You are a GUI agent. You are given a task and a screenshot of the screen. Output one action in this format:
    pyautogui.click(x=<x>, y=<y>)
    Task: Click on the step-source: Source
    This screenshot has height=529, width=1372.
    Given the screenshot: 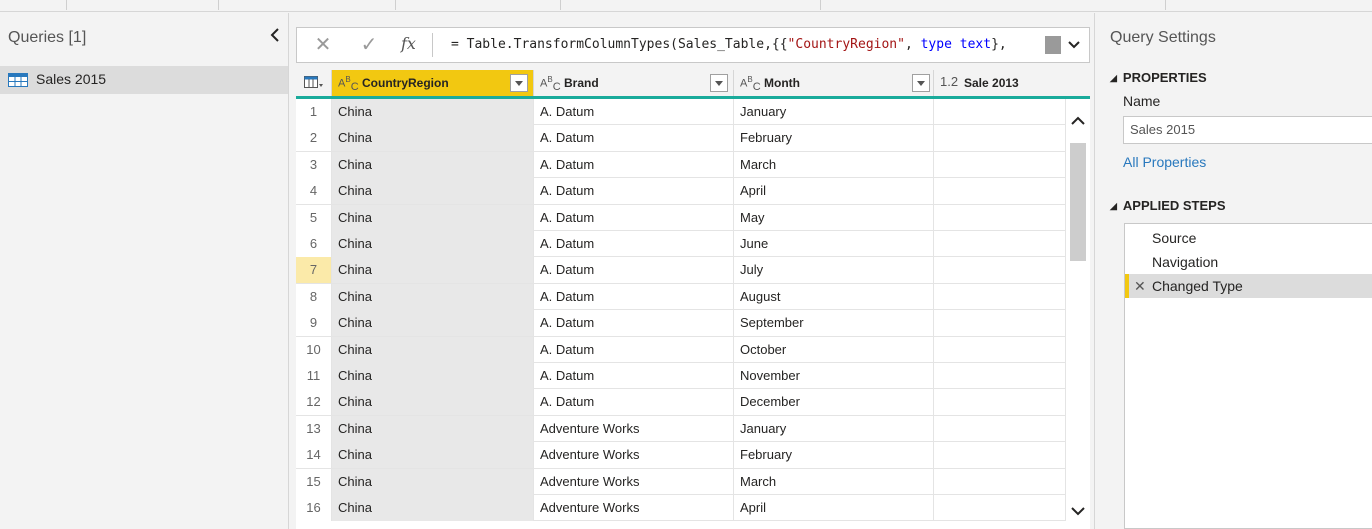 What is the action you would take?
    pyautogui.click(x=1248, y=238)
    